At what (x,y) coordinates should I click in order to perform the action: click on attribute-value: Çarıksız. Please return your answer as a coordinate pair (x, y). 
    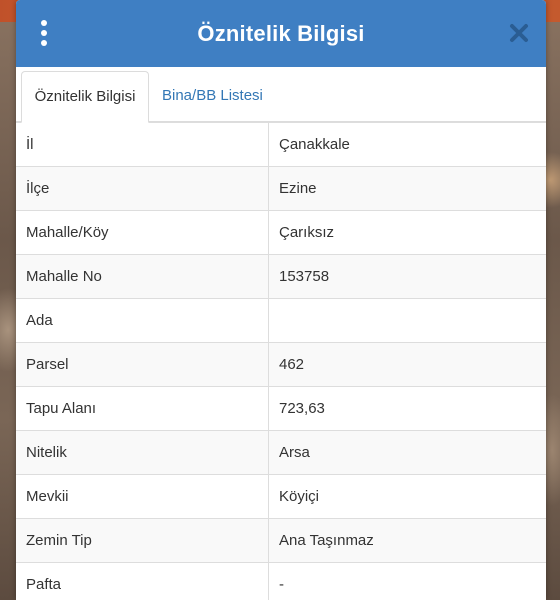
    Looking at the image, I should click on (407, 232).